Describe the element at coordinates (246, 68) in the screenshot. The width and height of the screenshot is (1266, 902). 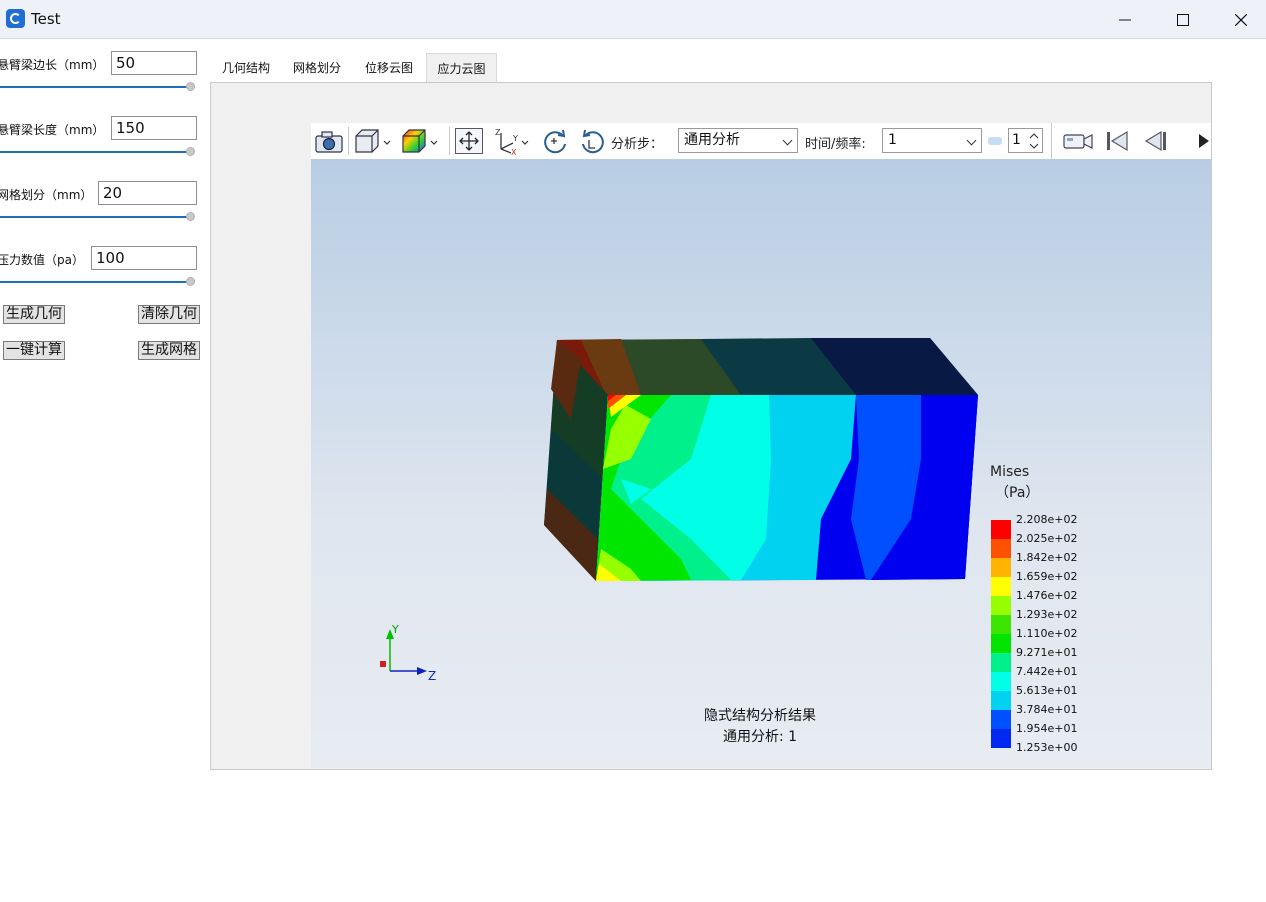
I see `tab-geometry: 几何结构` at that location.